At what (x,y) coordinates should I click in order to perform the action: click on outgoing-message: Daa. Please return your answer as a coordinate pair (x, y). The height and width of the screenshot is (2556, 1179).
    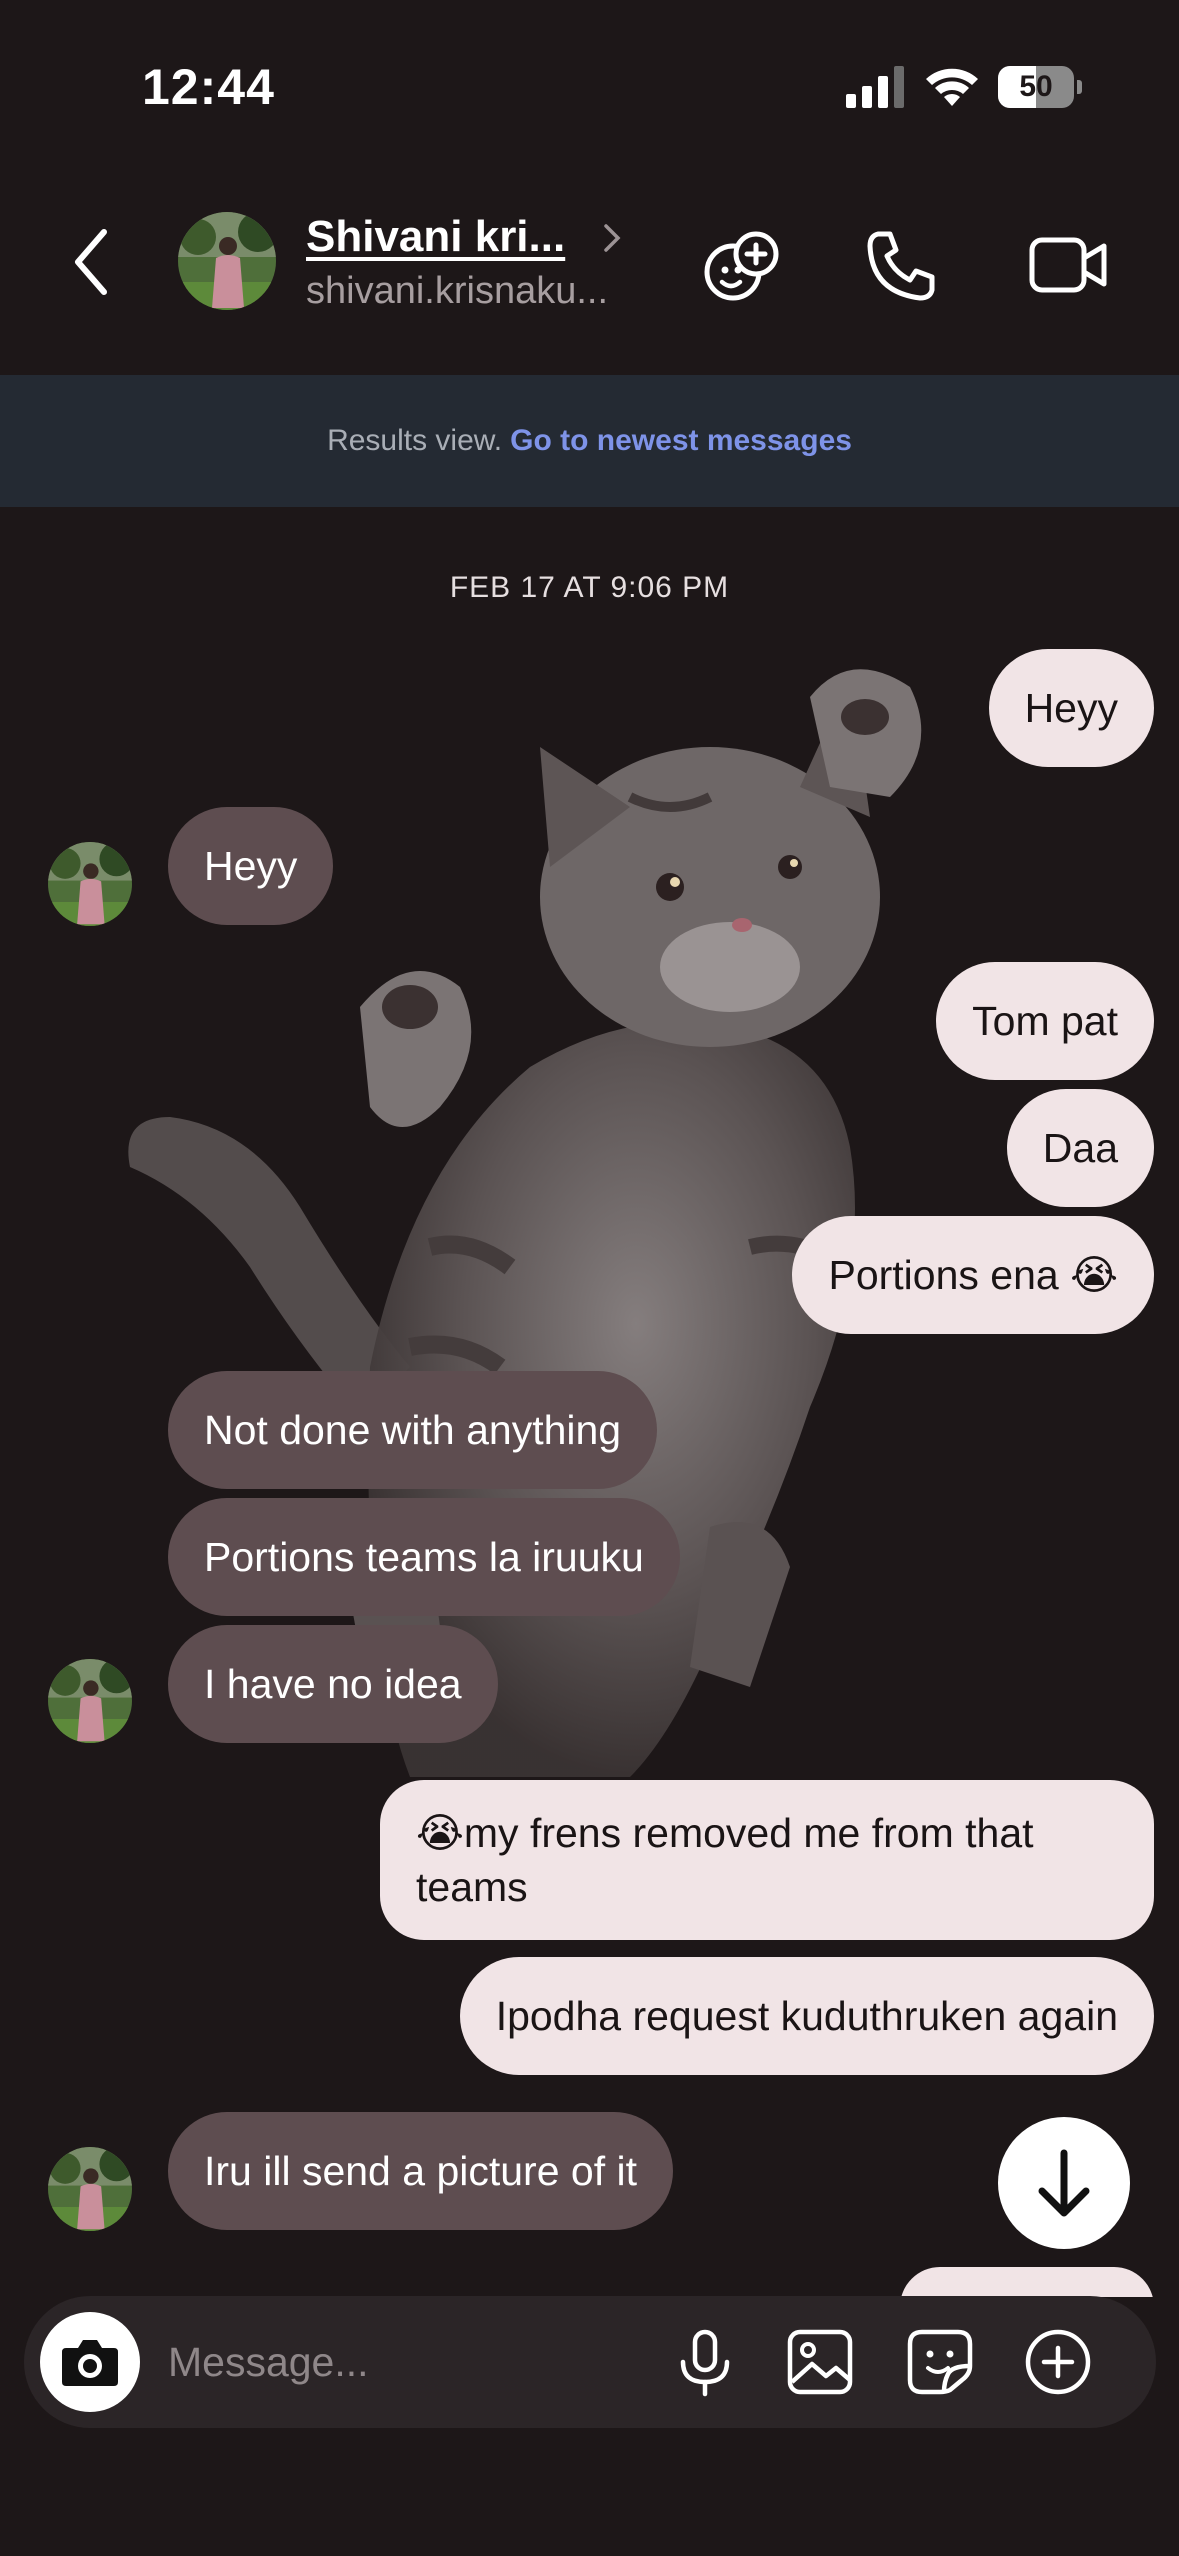
    Looking at the image, I should click on (1080, 1148).